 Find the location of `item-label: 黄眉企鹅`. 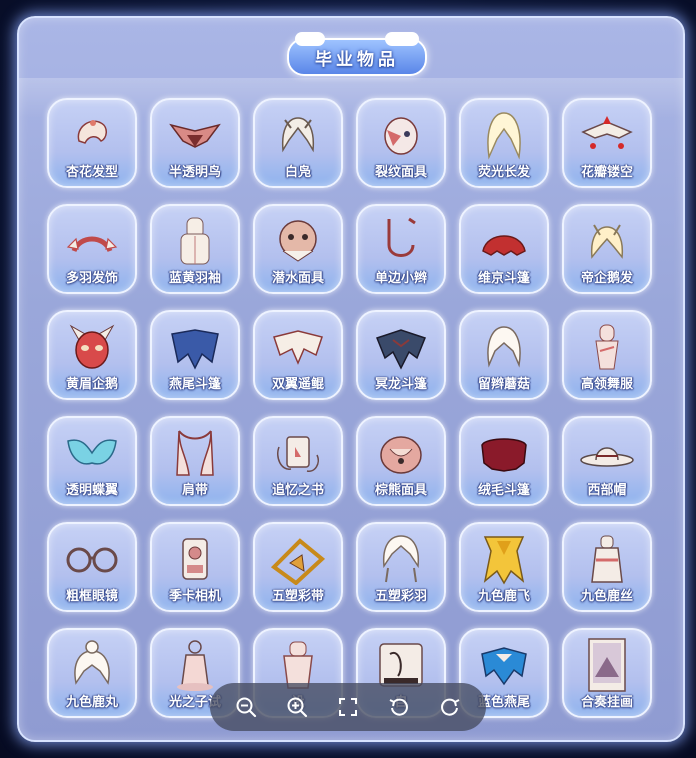

item-label: 黄眉企鹅 is located at coordinates (91, 384).